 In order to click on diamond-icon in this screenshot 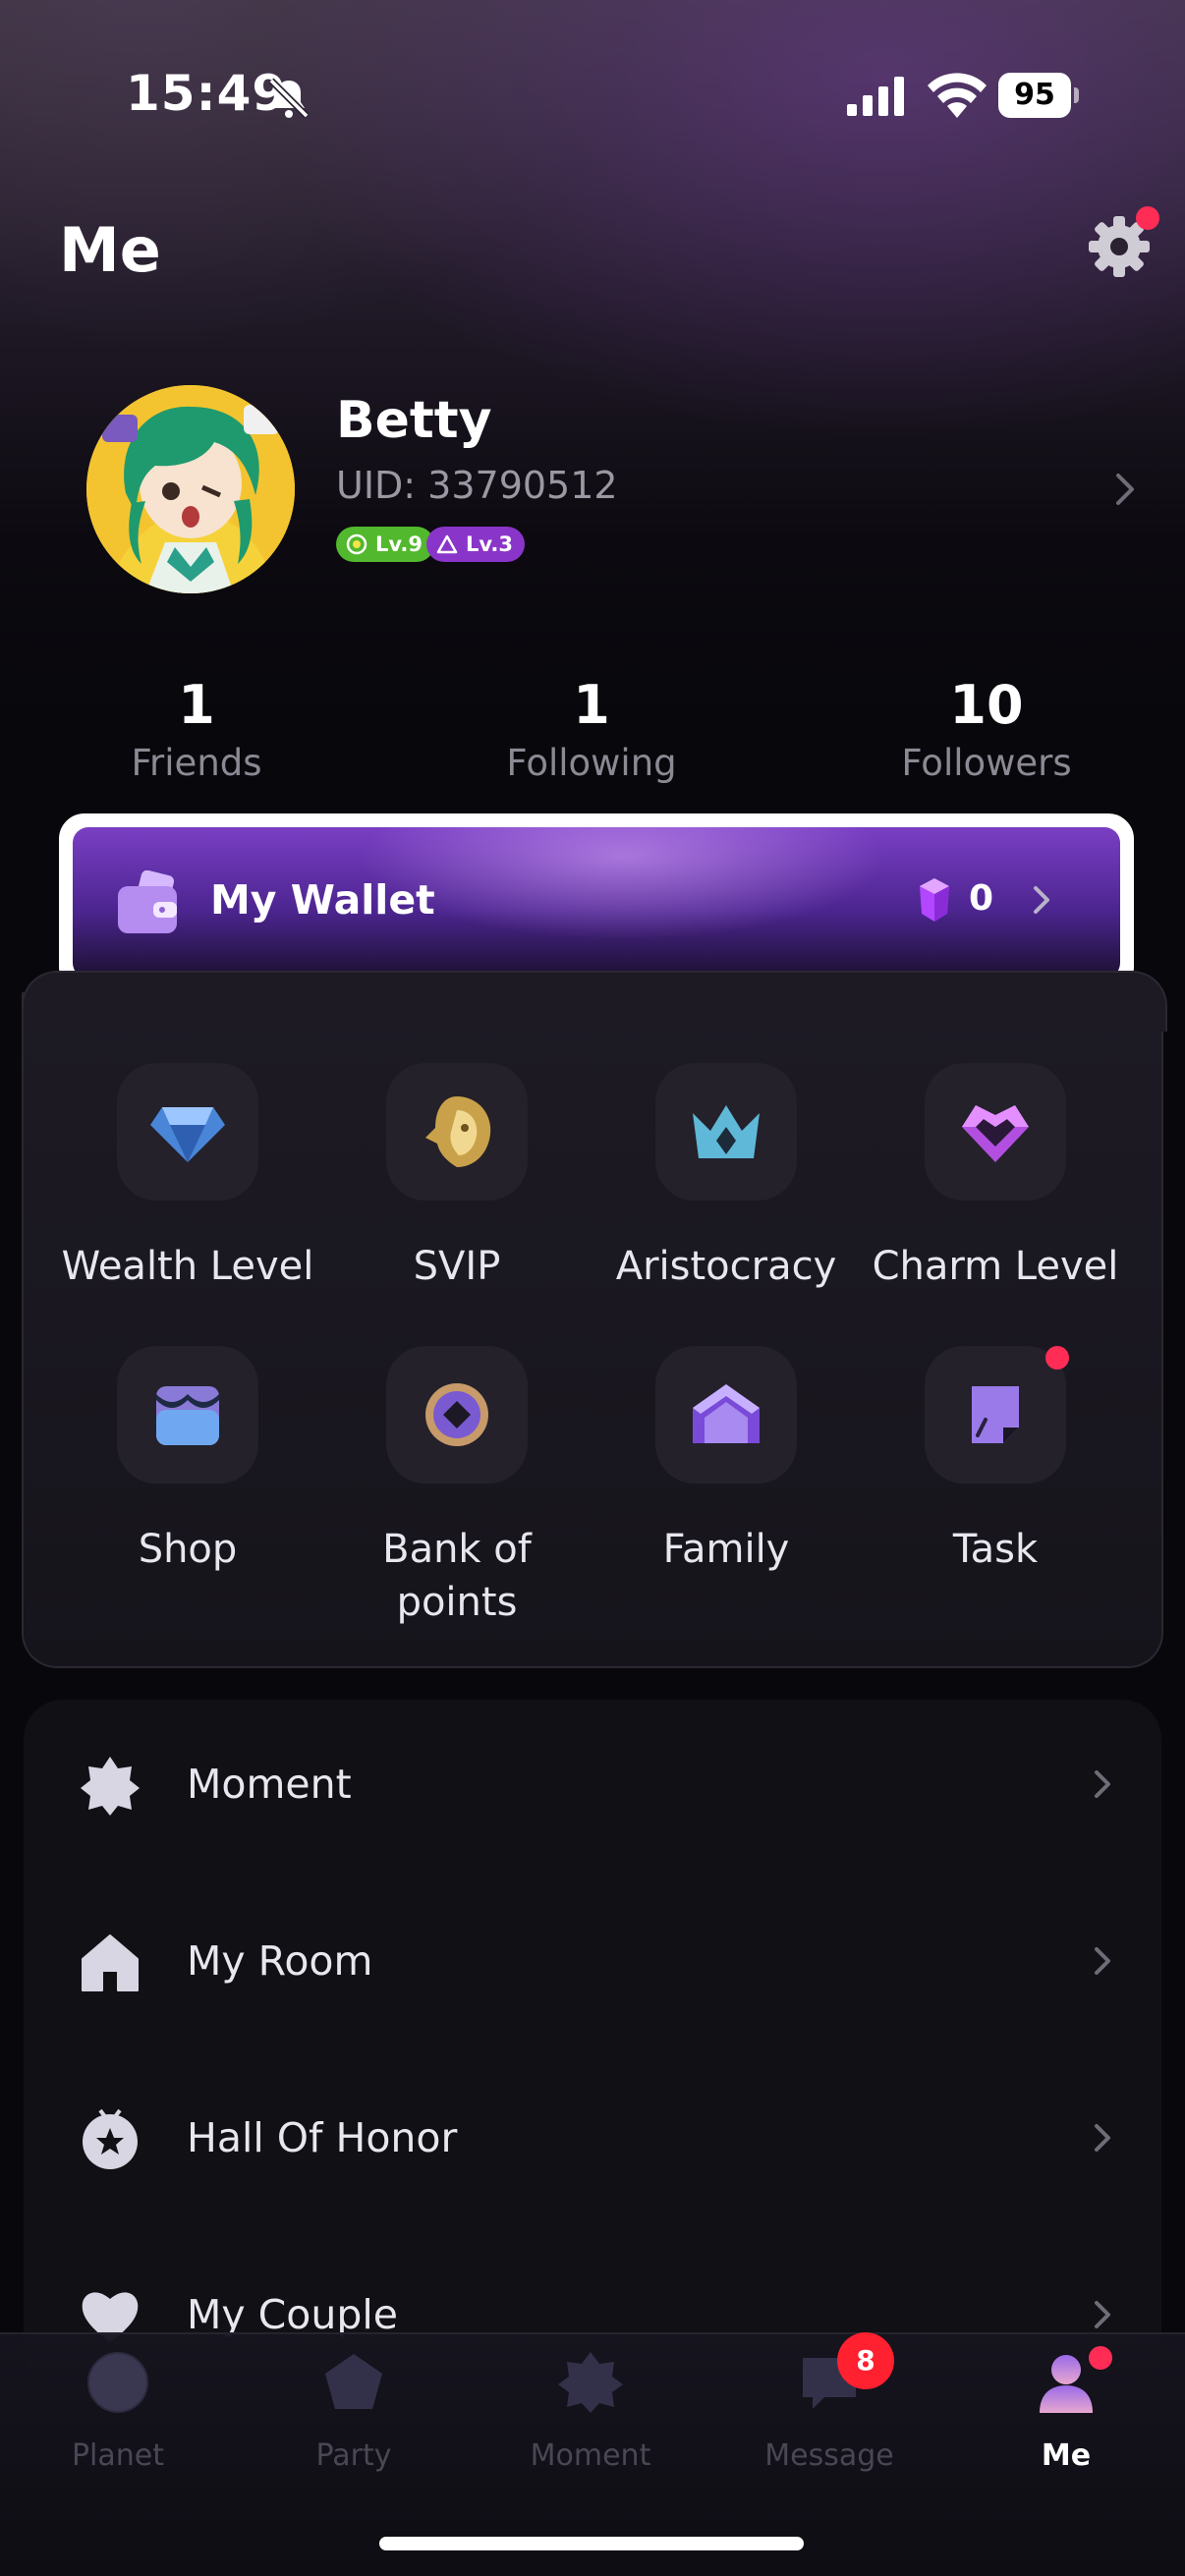, I will do `click(187, 1134)`.